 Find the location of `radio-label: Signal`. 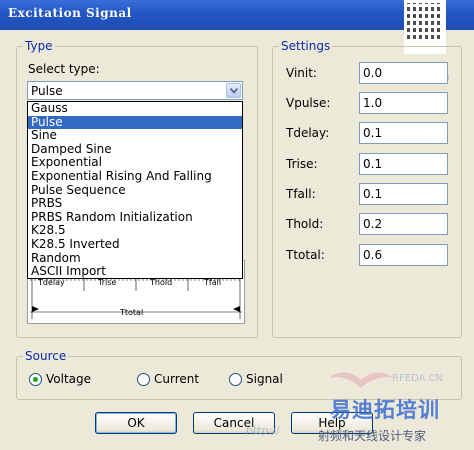

radio-label: Signal is located at coordinates (264, 379).